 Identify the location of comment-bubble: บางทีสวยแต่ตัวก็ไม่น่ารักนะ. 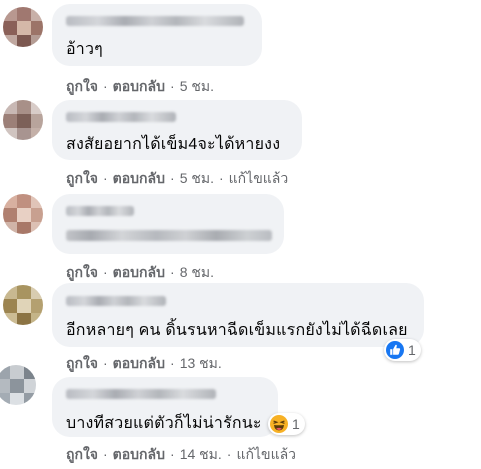
(165, 407).